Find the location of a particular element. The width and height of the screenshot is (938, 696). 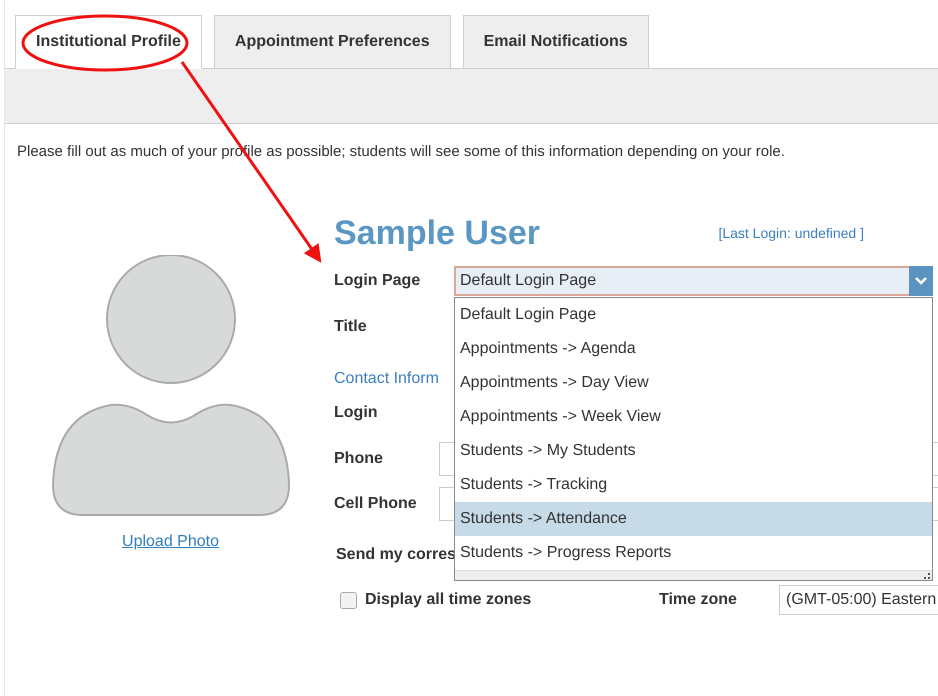

field-label: Send my corres is located at coordinates (396, 555).